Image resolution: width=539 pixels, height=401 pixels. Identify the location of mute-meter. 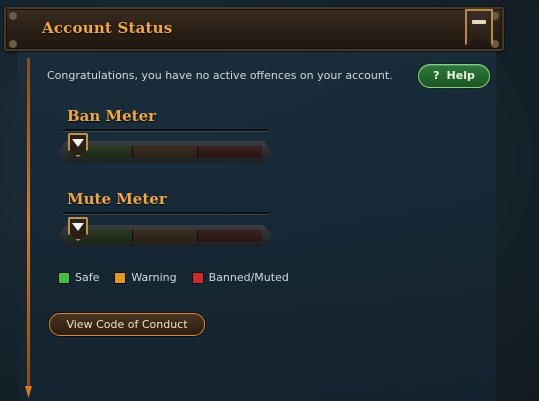
(165, 232).